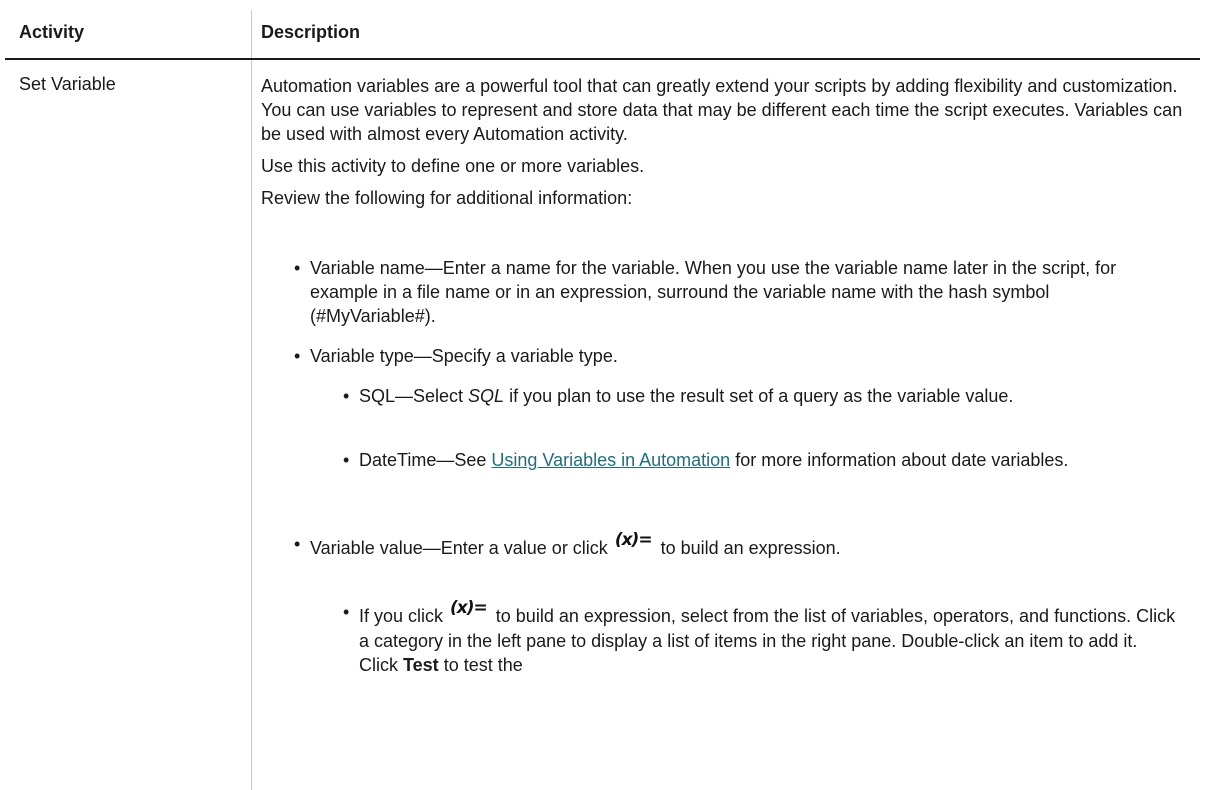  What do you see at coordinates (425, 460) in the screenshot?
I see `list-item-text: DateTime—See` at bounding box center [425, 460].